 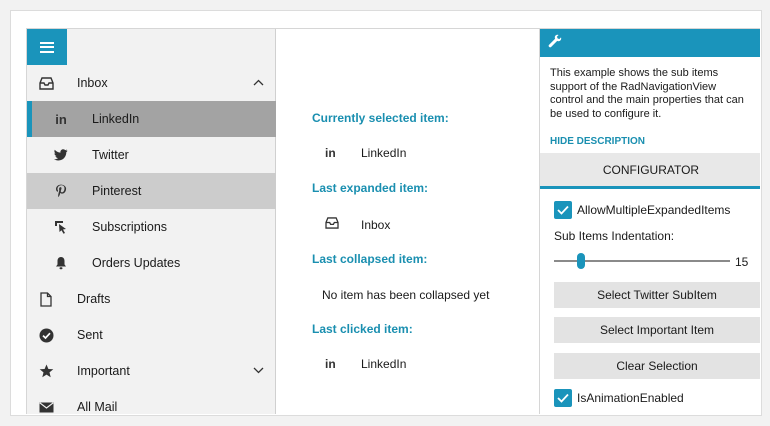 I want to click on hamburger-button, so click(x=47, y=47).